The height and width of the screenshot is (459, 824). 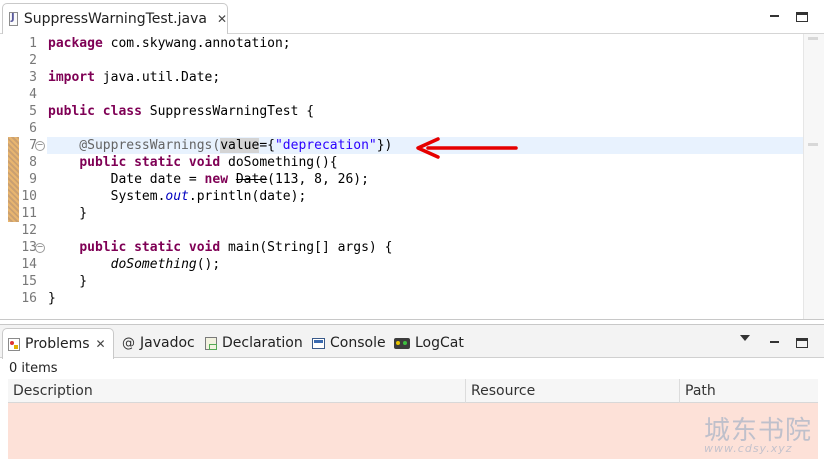 What do you see at coordinates (181, 111) in the screenshot?
I see `code-line-5: public class SuppressWarningTest {` at bounding box center [181, 111].